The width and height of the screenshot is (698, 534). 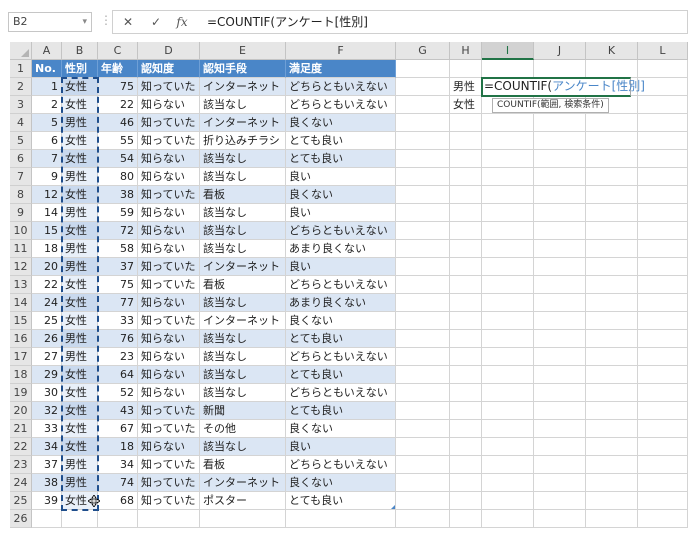 What do you see at coordinates (423, 87) in the screenshot?
I see `cell-g2` at bounding box center [423, 87].